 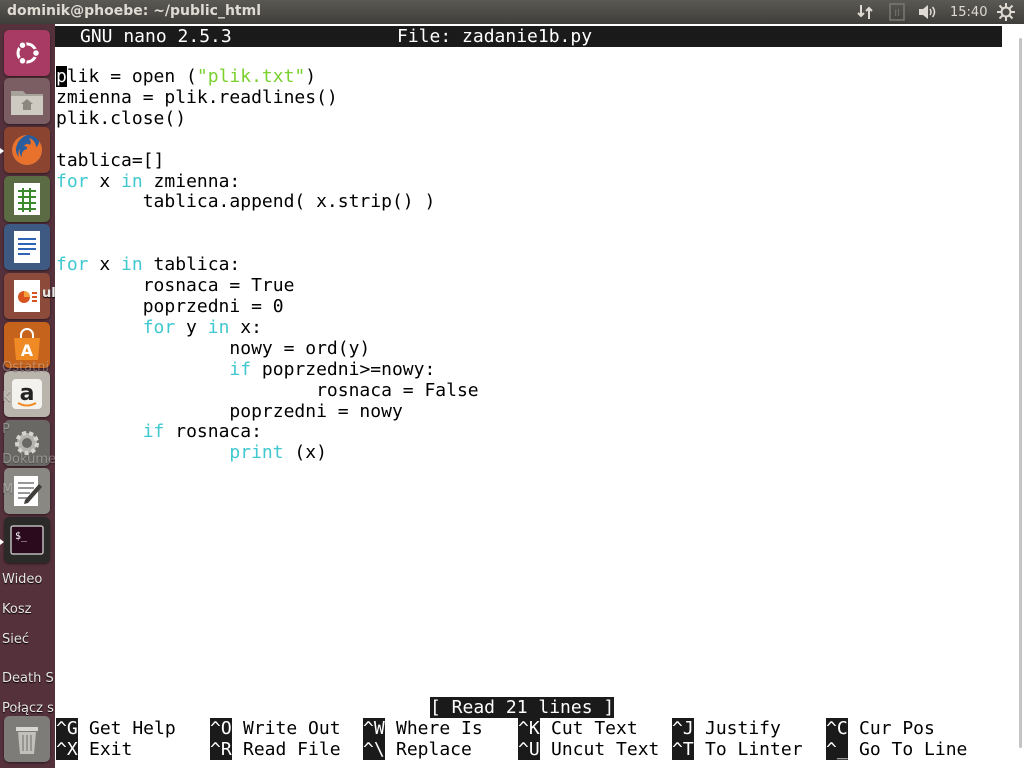 I want to click on trash-launcher, so click(x=27, y=739).